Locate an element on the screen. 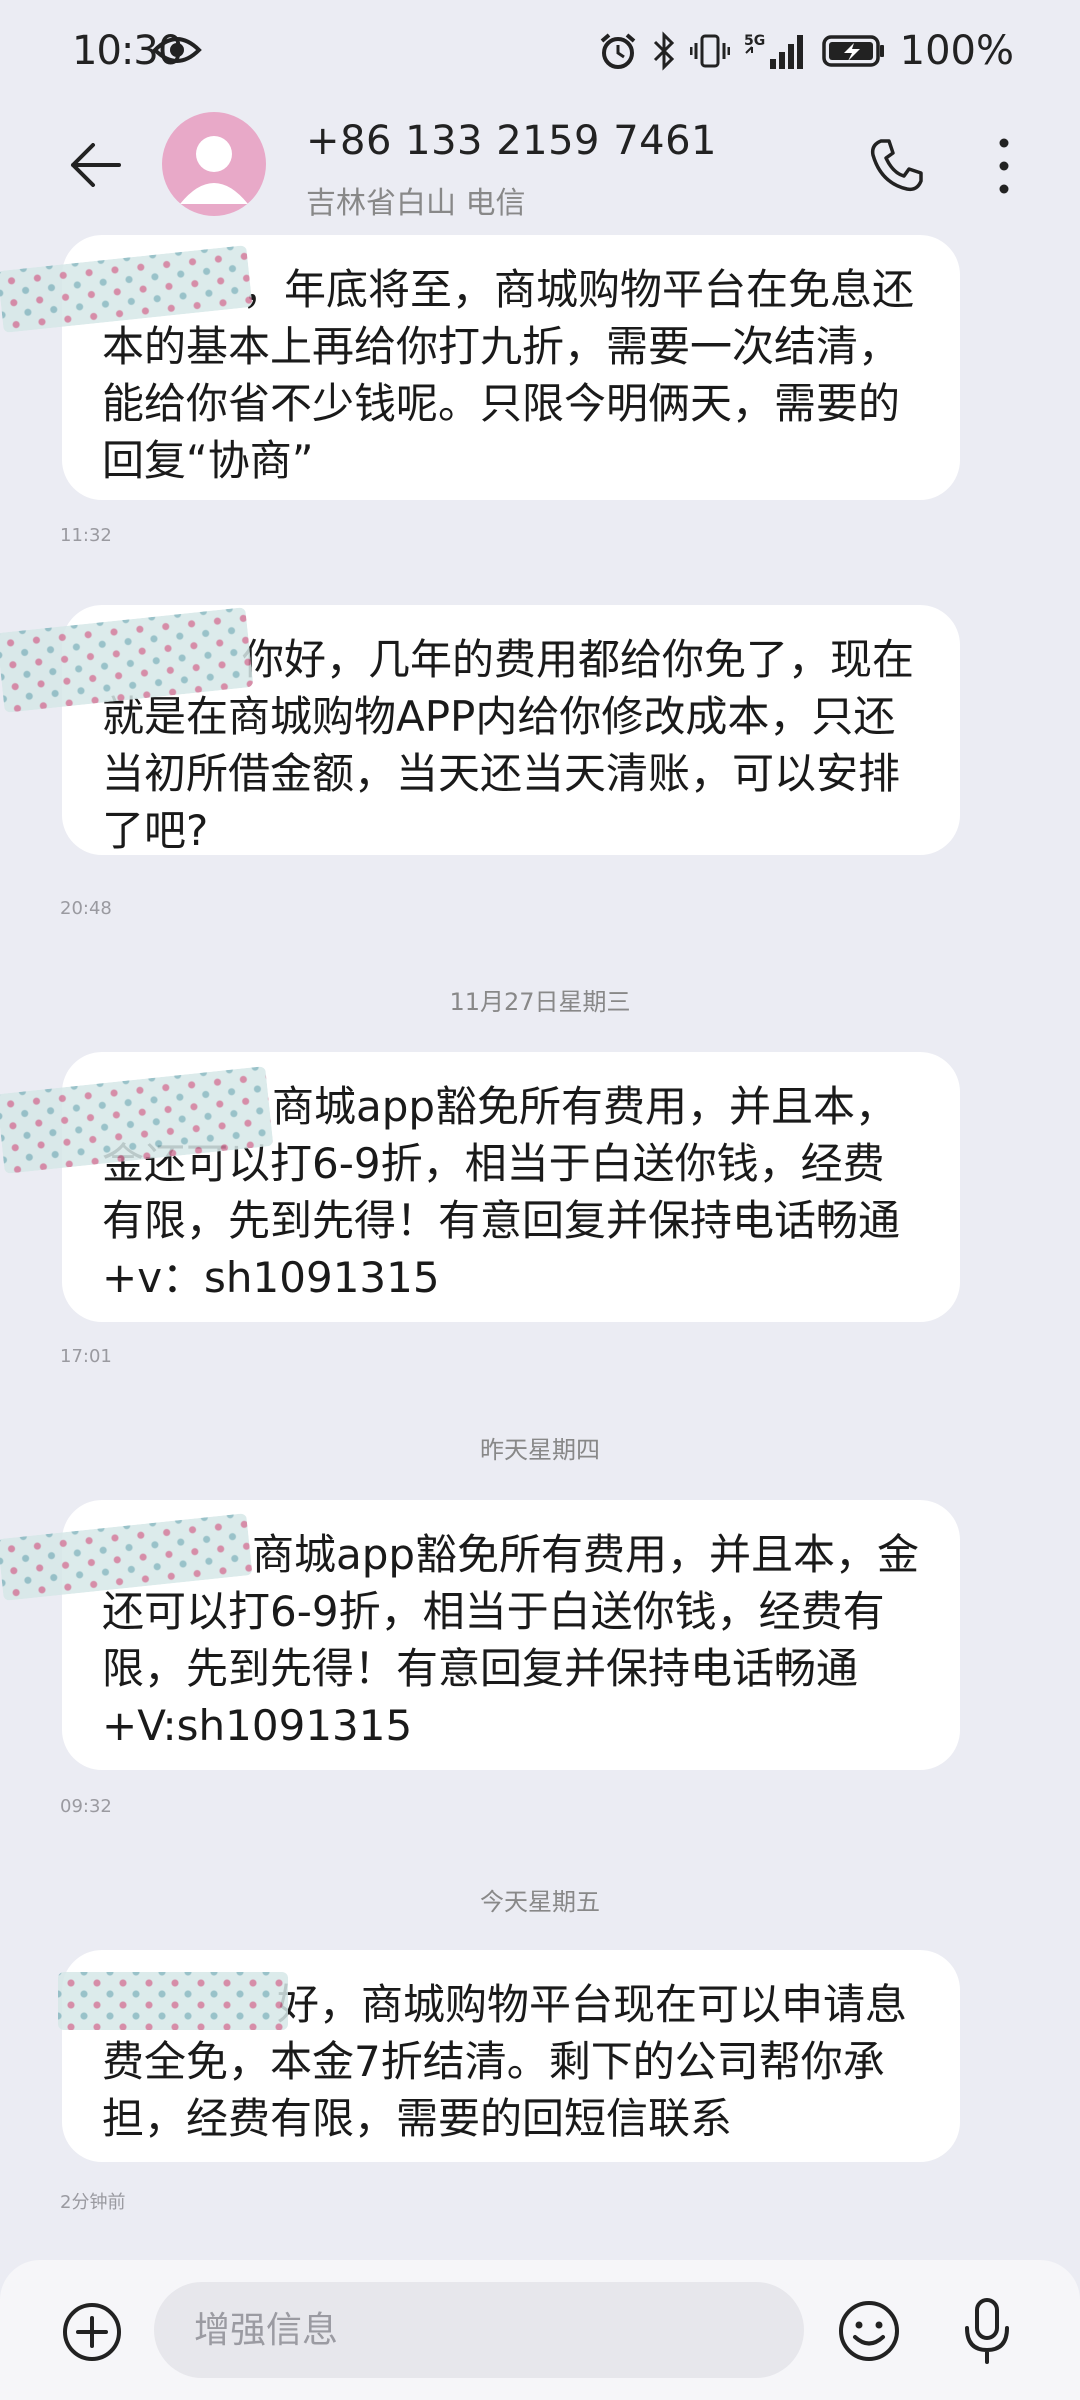  add-attachment-icon is located at coordinates (92, 2332).